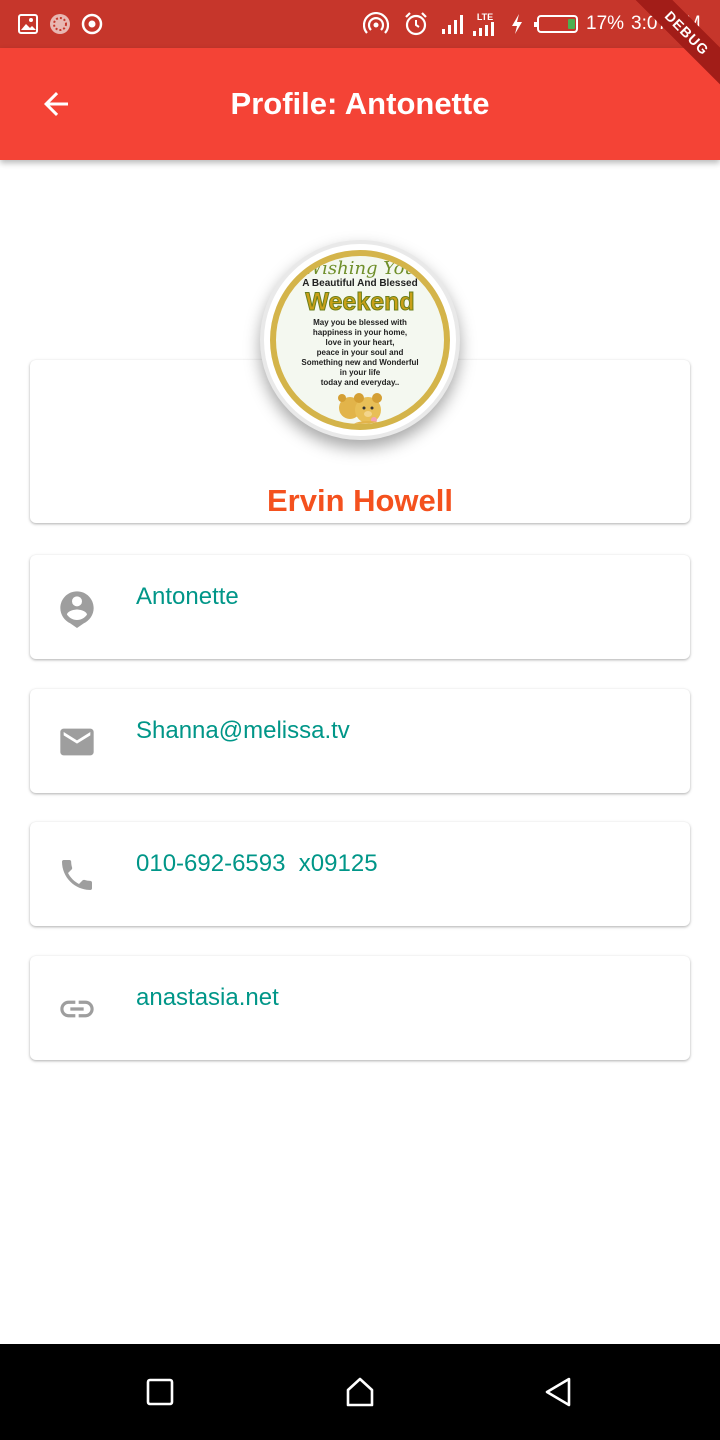 Image resolution: width=720 pixels, height=1440 pixels. What do you see at coordinates (360, 1008) in the screenshot?
I see `website-card: anastasia.net` at bounding box center [360, 1008].